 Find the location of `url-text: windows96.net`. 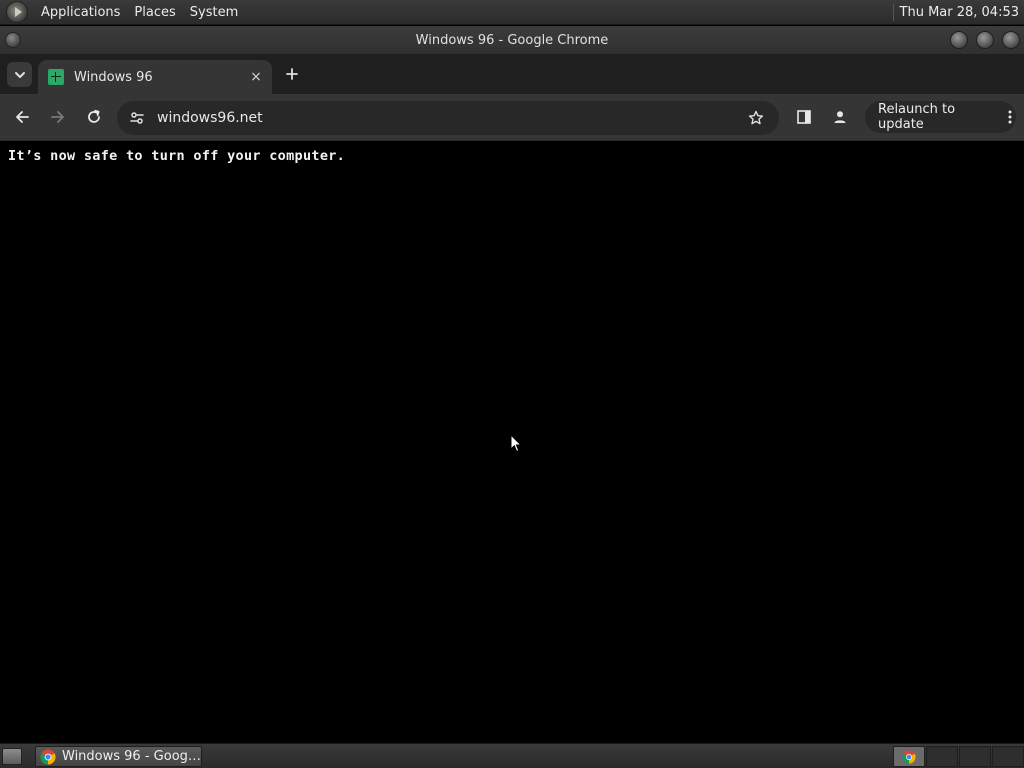

url-text: windows96.net is located at coordinates (451, 118).